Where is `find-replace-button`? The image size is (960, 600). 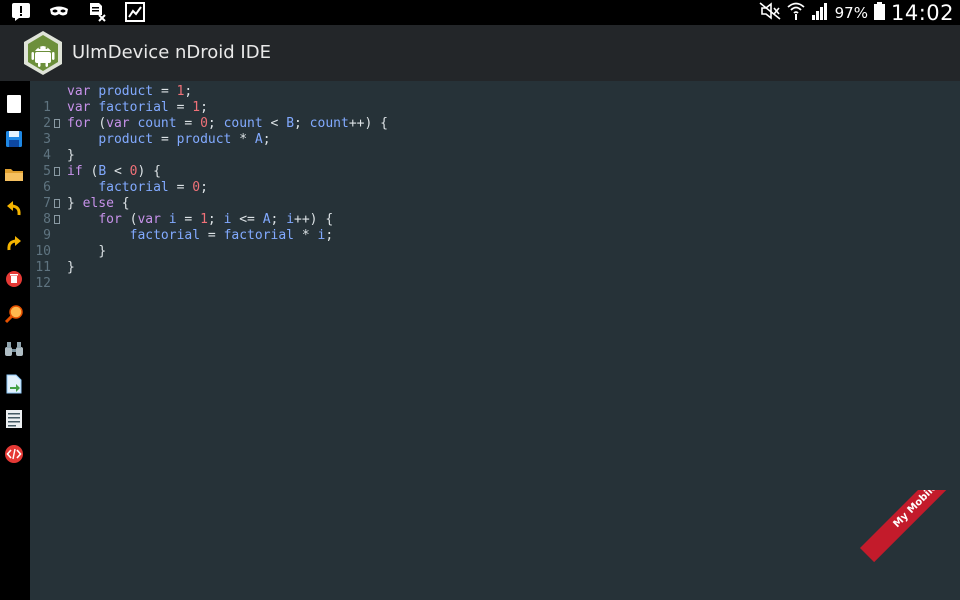 find-replace-button is located at coordinates (14, 349).